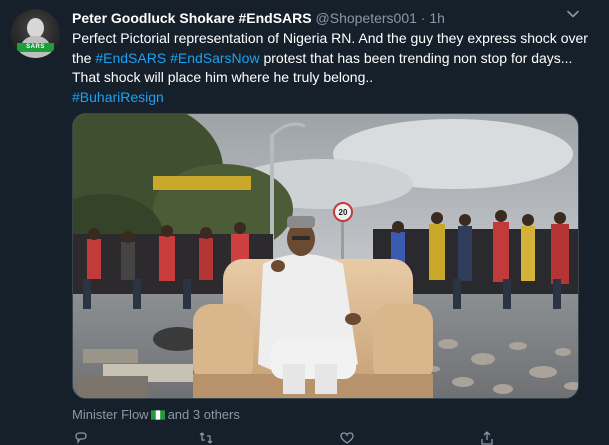  I want to click on avatar: SARS, so click(35, 33).